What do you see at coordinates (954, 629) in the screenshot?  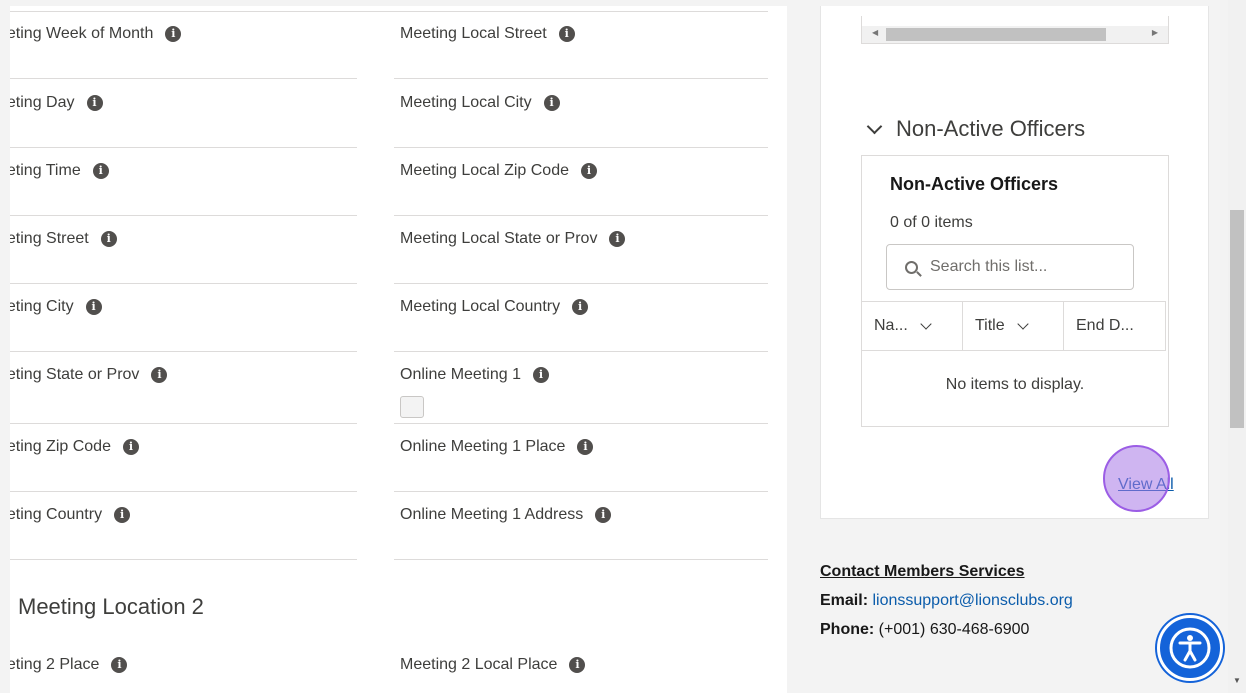 I see `phone-number: (+001) 630-468-6900` at bounding box center [954, 629].